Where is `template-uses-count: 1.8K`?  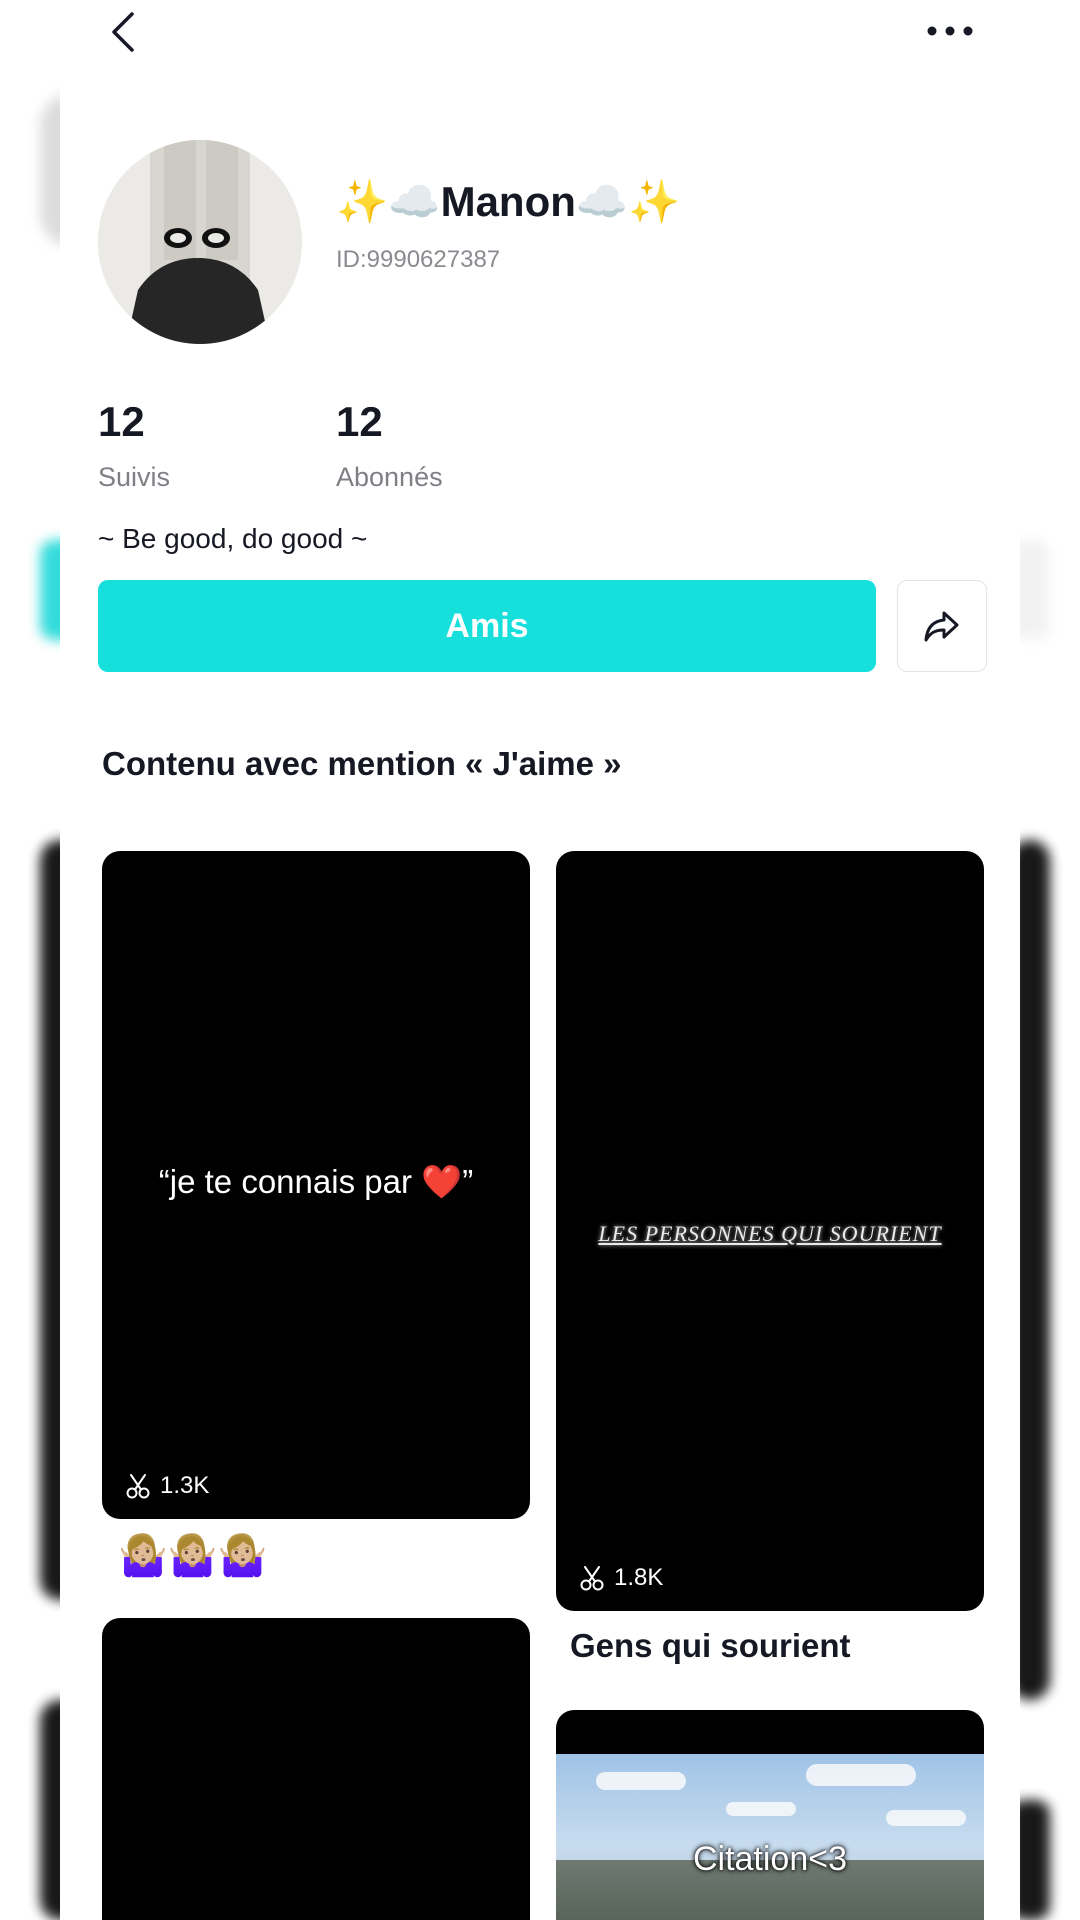 template-uses-count: 1.8K is located at coordinates (639, 1577).